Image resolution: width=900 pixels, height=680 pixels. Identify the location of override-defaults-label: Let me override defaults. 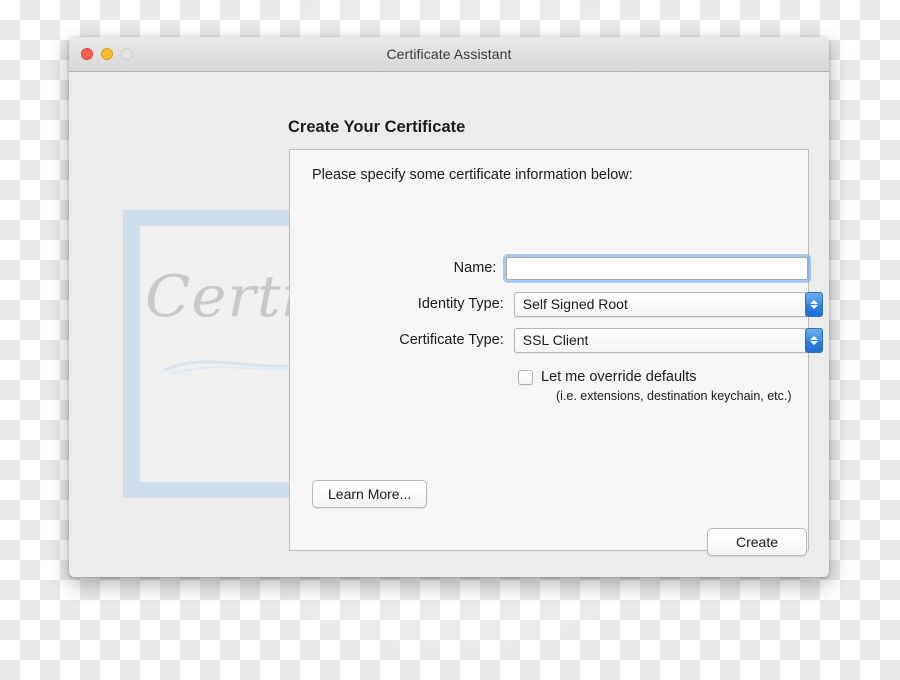
(619, 377).